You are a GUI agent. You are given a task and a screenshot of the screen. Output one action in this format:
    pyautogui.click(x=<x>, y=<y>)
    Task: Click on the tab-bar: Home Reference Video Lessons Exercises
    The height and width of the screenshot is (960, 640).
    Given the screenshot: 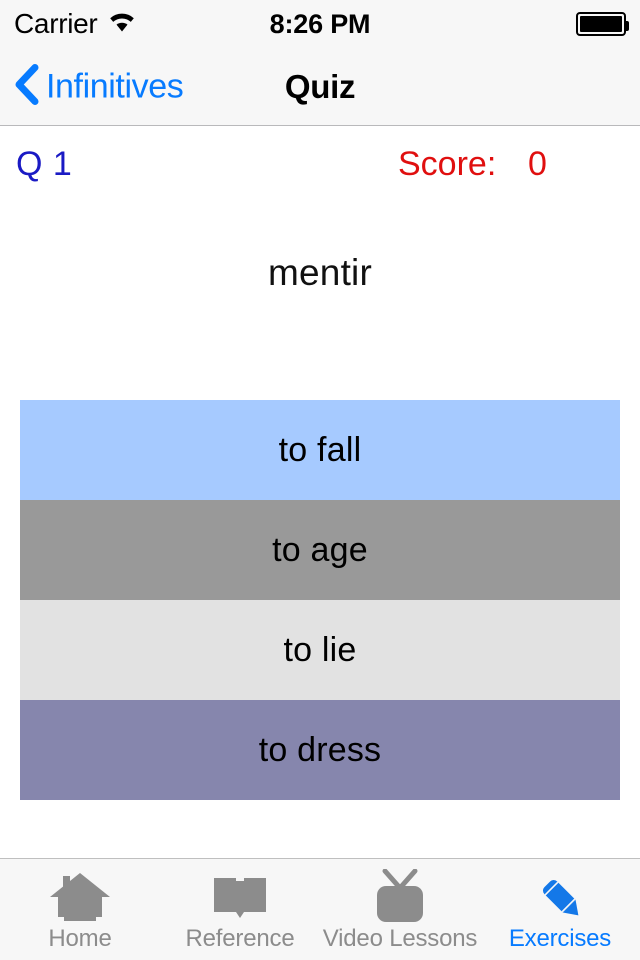 What is the action you would take?
    pyautogui.click(x=320, y=909)
    